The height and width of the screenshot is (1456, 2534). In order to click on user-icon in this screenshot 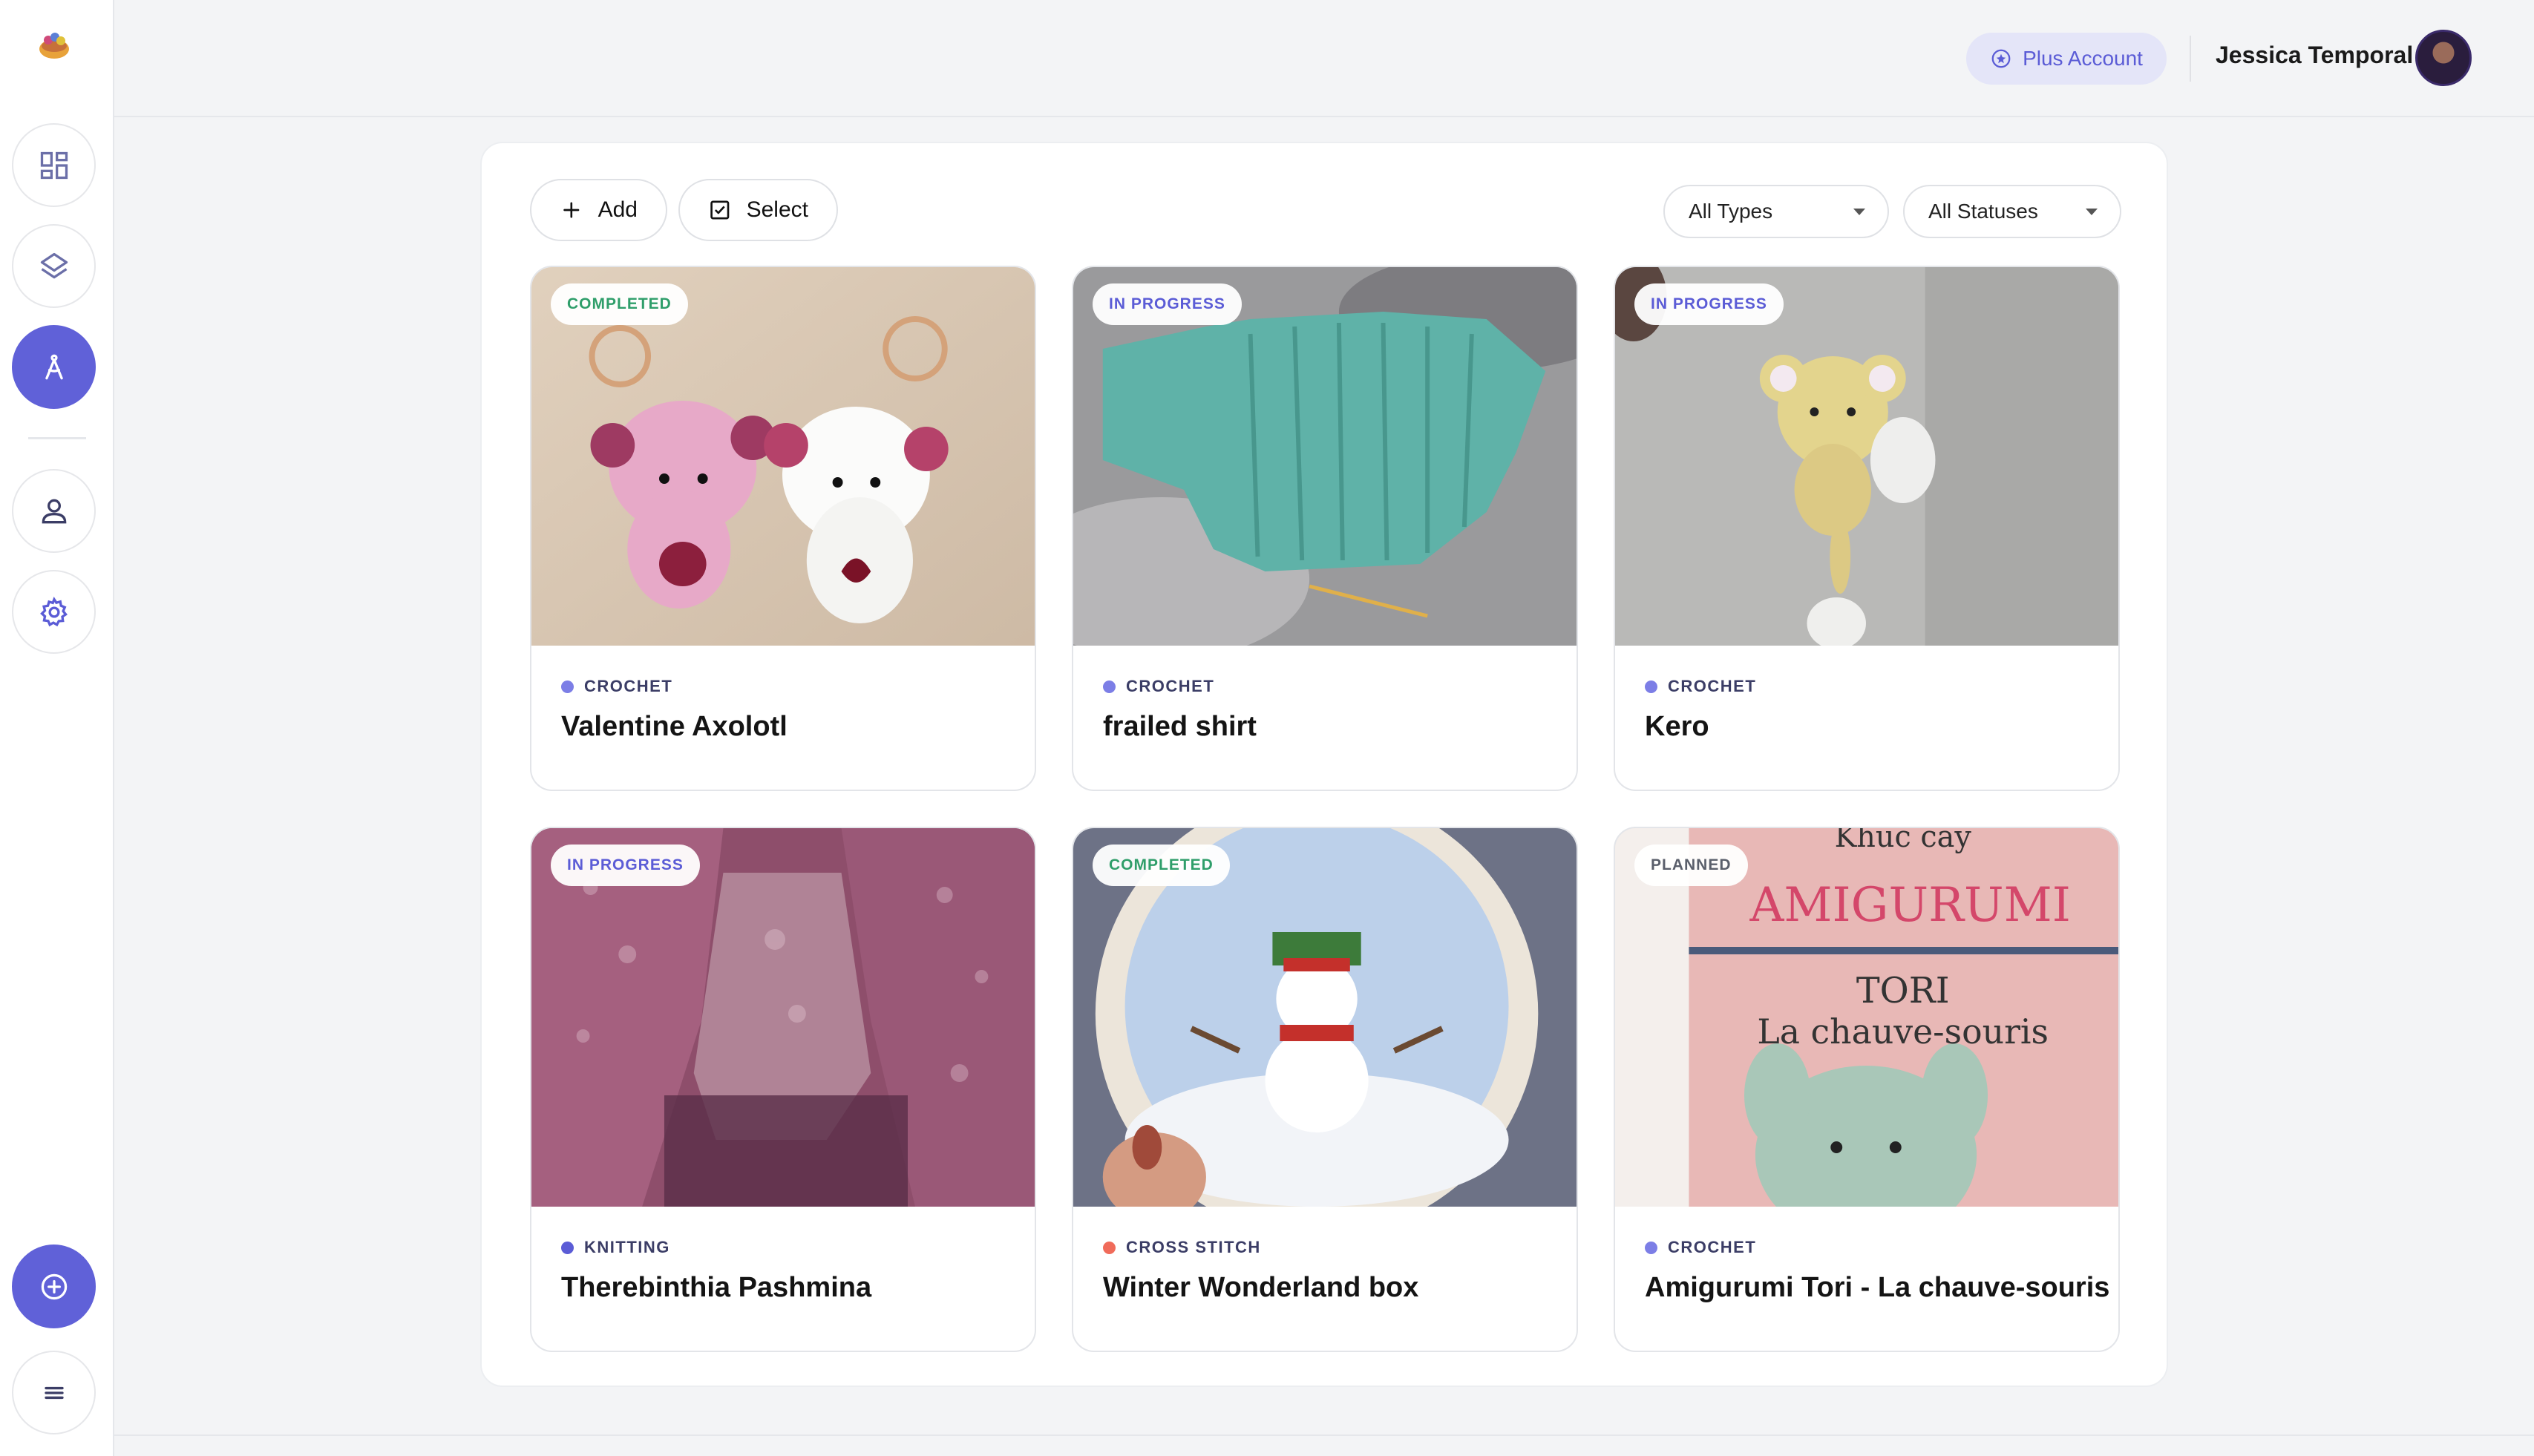, I will do `click(54, 511)`.